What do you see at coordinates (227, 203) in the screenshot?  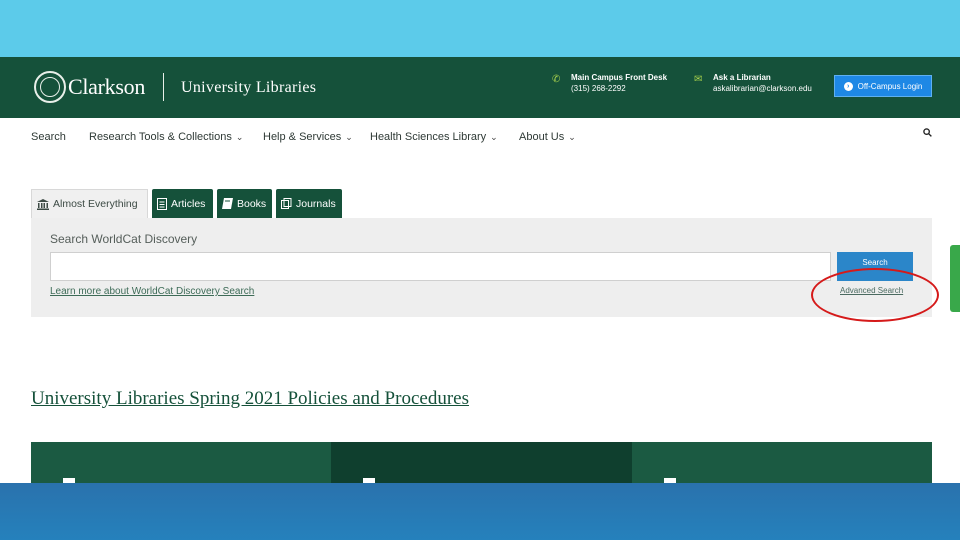 I see `book-icon` at bounding box center [227, 203].